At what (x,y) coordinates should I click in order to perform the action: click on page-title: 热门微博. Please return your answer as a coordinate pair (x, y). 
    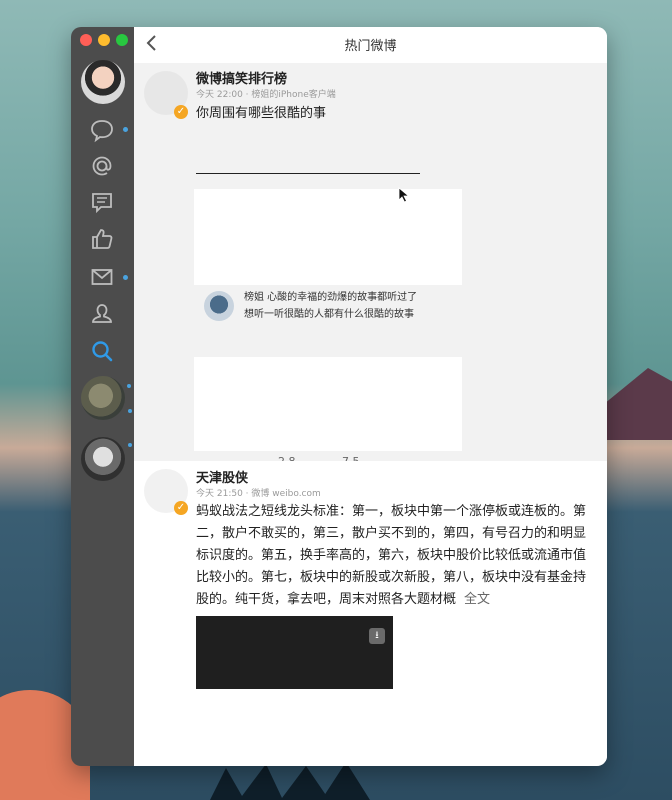
    Looking at the image, I should click on (370, 46).